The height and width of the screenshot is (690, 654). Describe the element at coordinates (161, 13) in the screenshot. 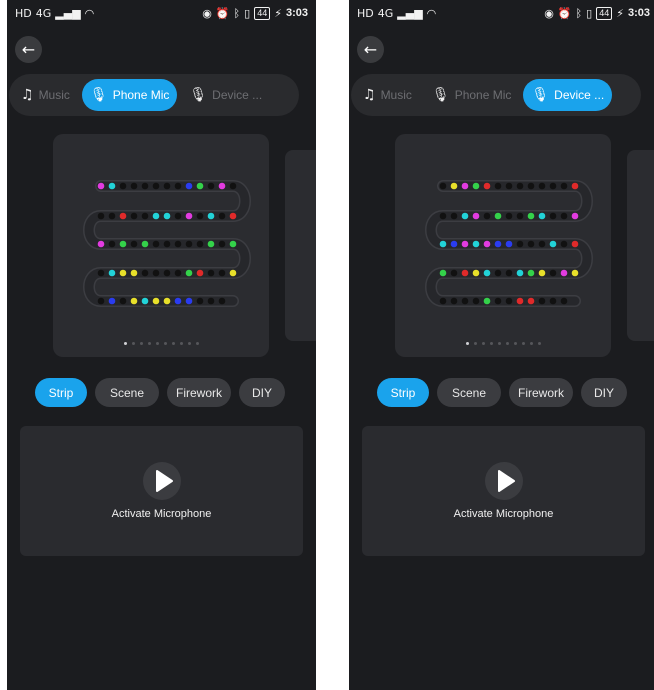

I see `status-bar: HD 4G ▂▄▆ ◠ ◉ ⏰ ᛒ ▯ 44 ⚡ 3:03` at that location.